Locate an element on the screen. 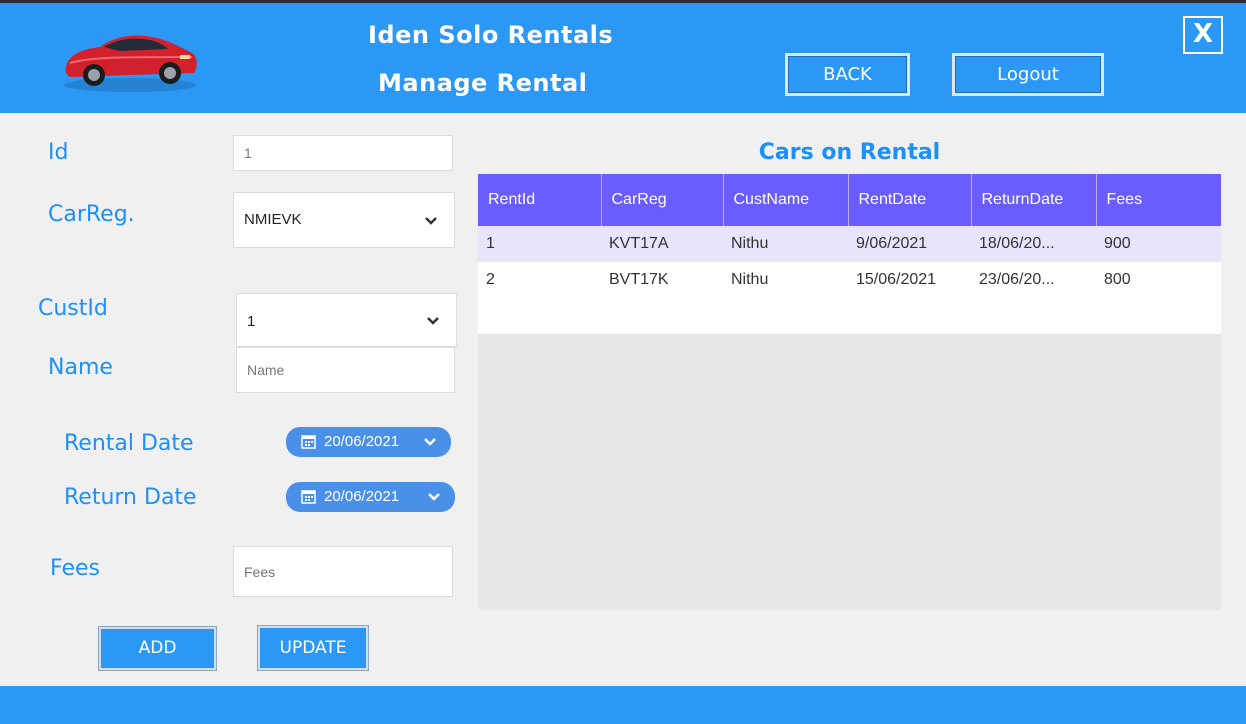 This screenshot has width=1246, height=724. table-cell: 900 is located at coordinates (1158, 244).